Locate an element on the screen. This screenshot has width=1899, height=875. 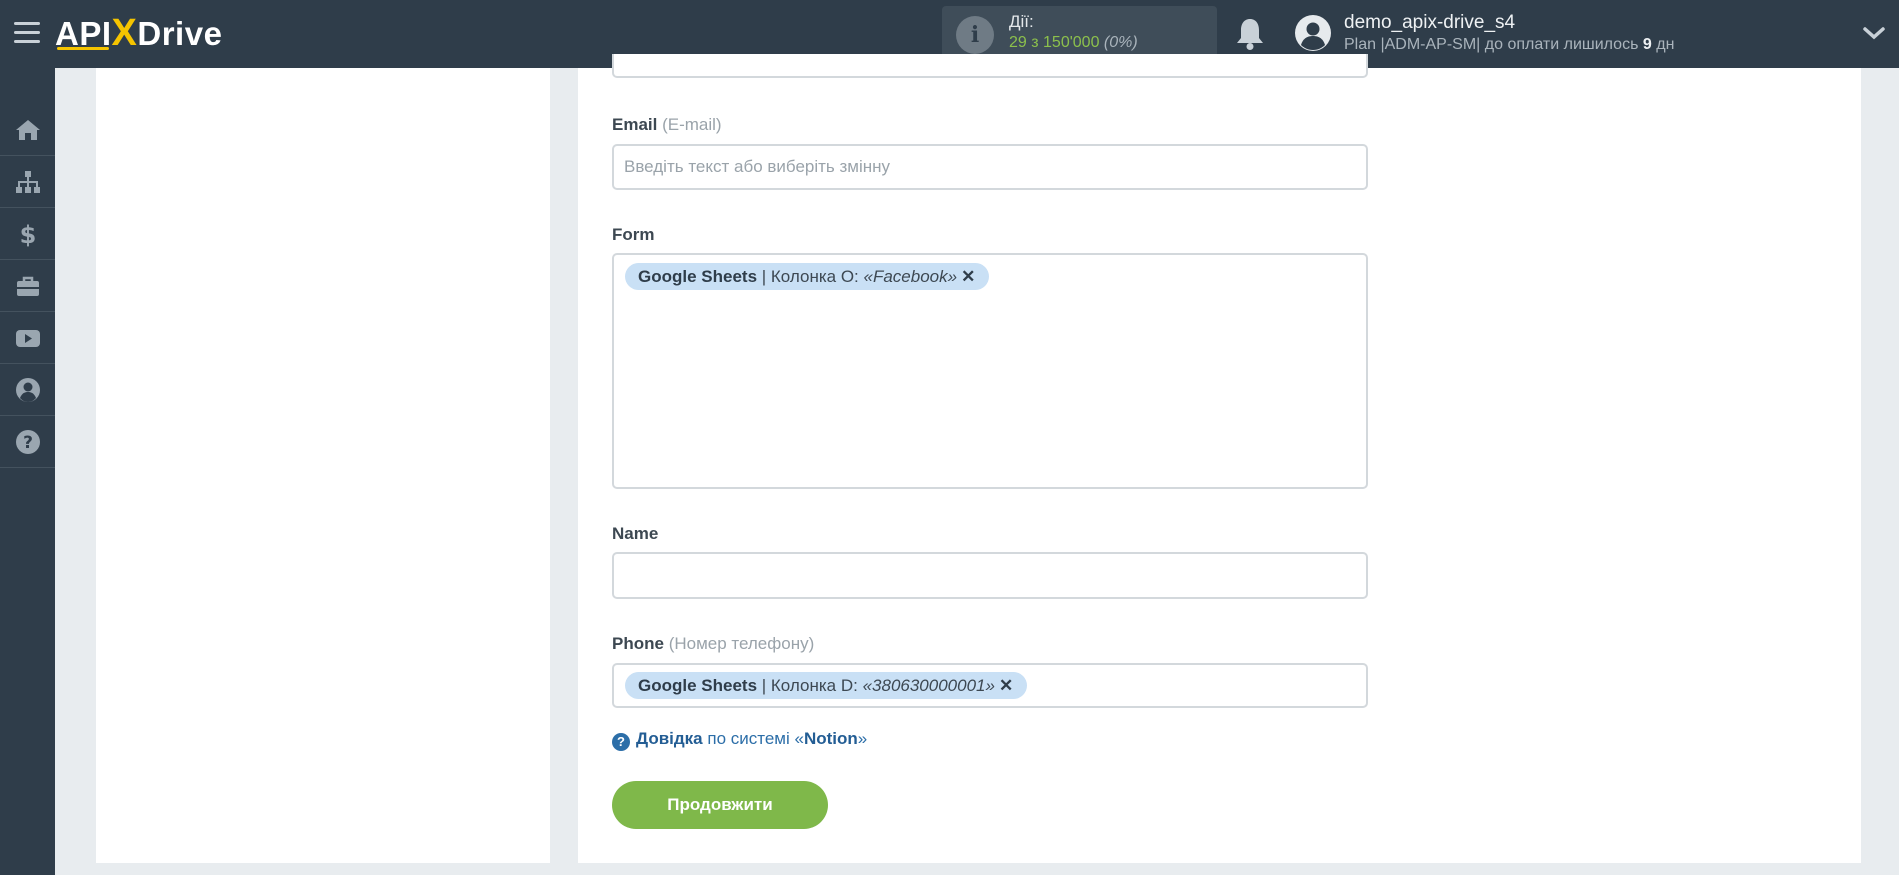
dollar-icon: $ is located at coordinates (27, 234).